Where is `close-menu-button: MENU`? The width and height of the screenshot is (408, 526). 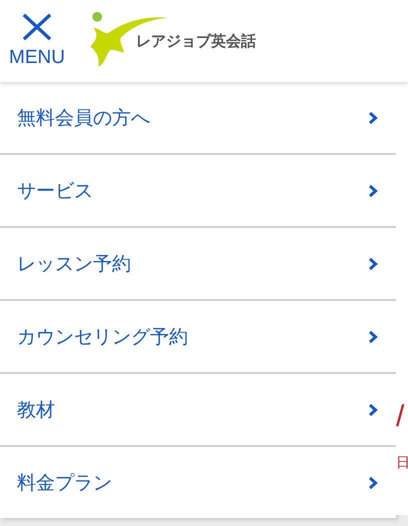
close-menu-button: MENU is located at coordinates (37, 41).